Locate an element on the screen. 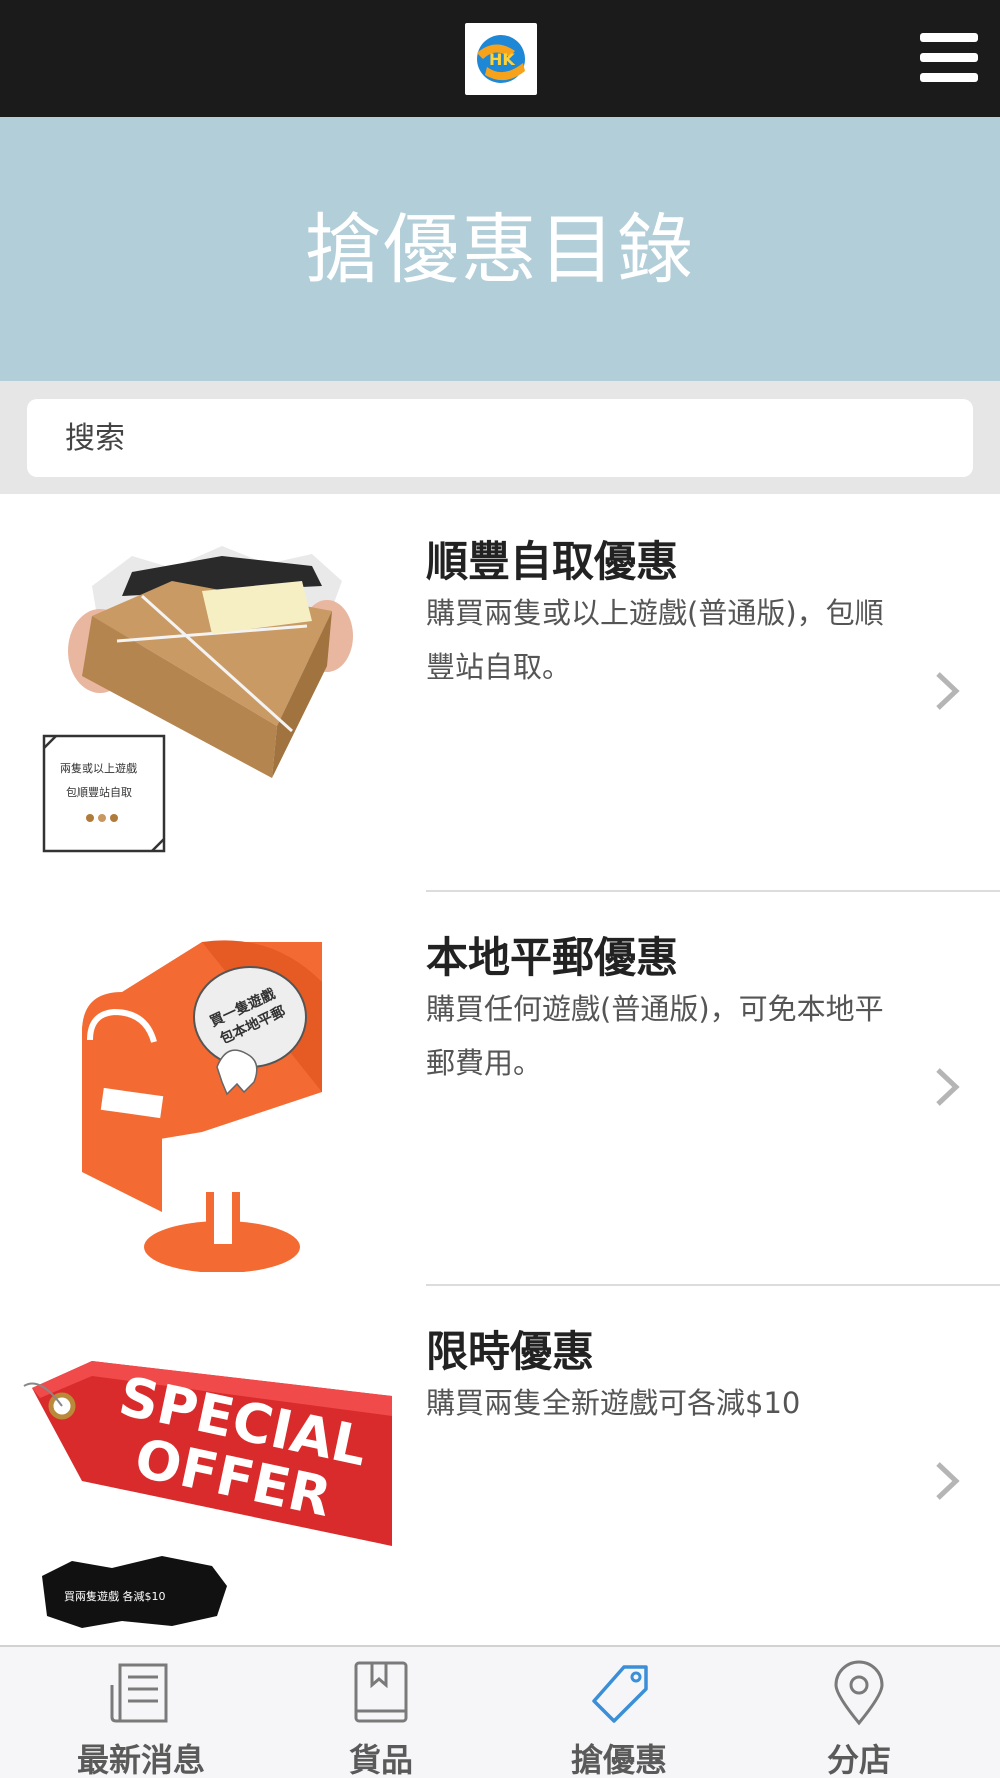 The image size is (1000, 1778). tab-offers: 搶優惠 is located at coordinates (619, 1712).